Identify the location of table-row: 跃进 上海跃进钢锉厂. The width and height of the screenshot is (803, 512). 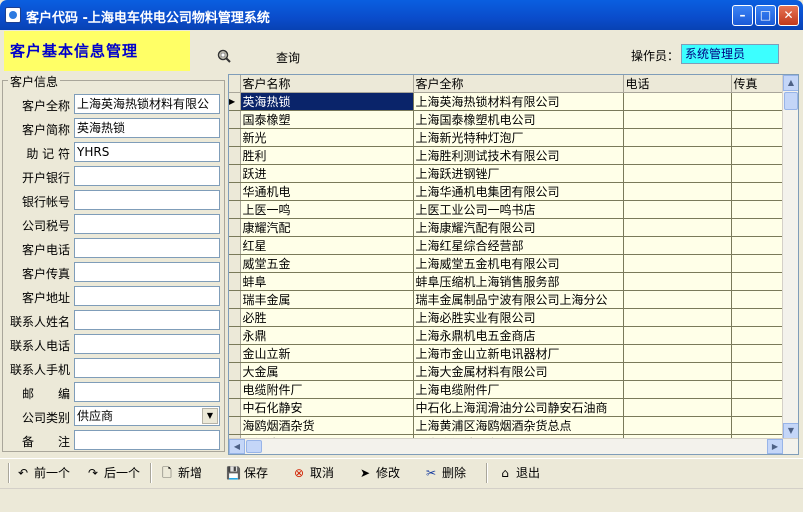
(507, 173).